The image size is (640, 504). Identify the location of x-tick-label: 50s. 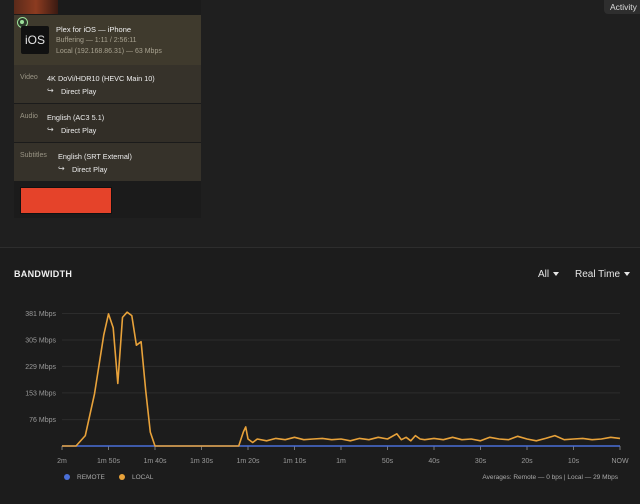
(388, 461).